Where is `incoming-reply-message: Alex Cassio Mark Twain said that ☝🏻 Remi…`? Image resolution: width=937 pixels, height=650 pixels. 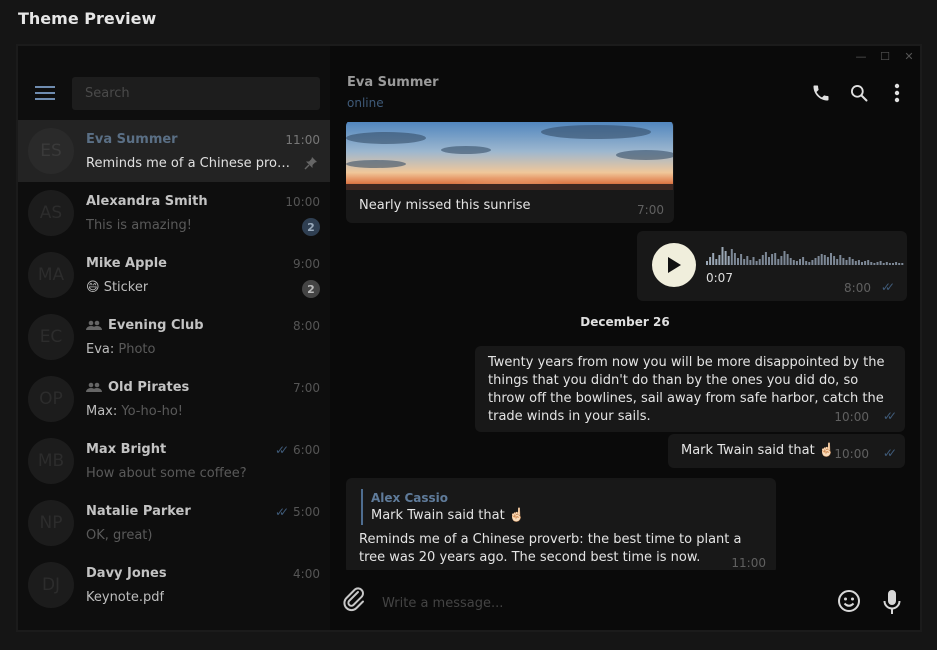 incoming-reply-message: Alex Cassio Mark Twain said that ☝🏻 Remi… is located at coordinates (561, 524).